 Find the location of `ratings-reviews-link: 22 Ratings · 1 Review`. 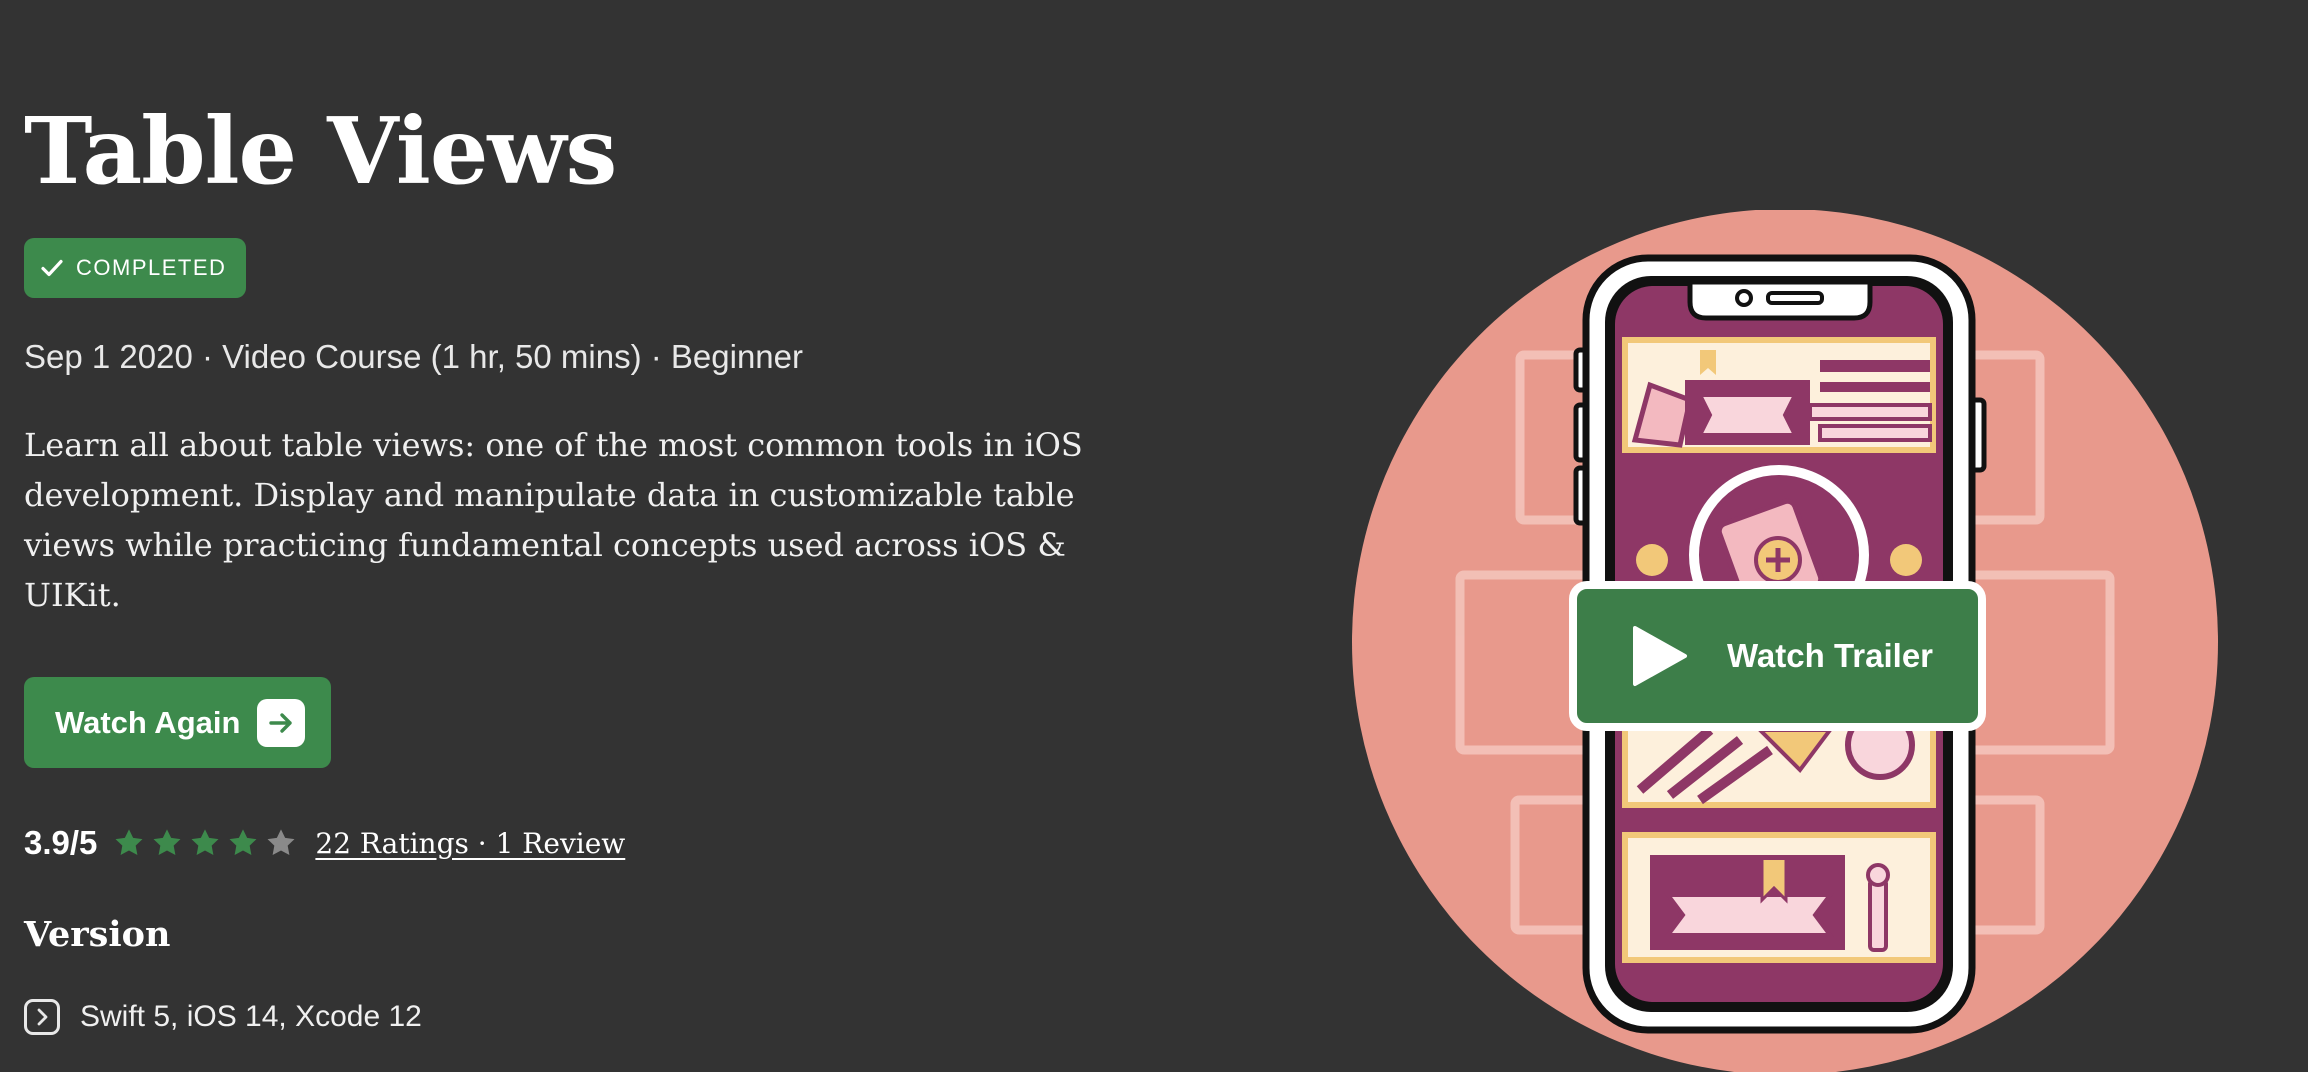

ratings-reviews-link: 22 Ratings · 1 Review is located at coordinates (470, 843).